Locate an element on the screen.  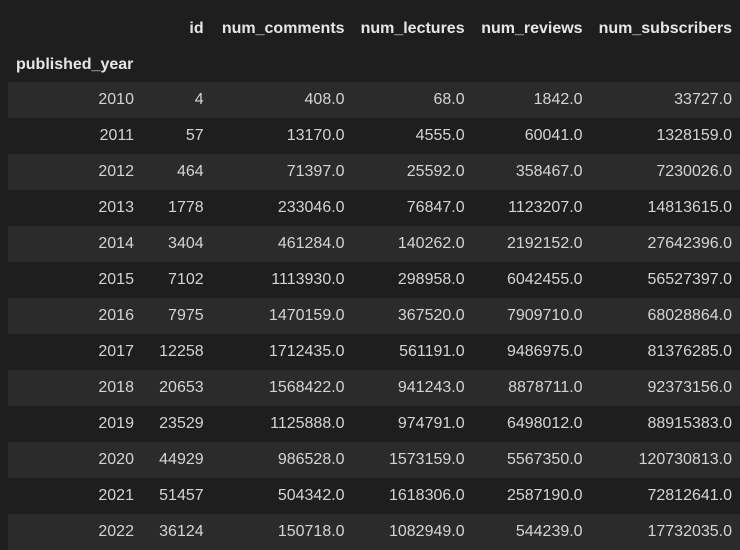
cell-num-lectures: 4555.0 is located at coordinates (440, 135).